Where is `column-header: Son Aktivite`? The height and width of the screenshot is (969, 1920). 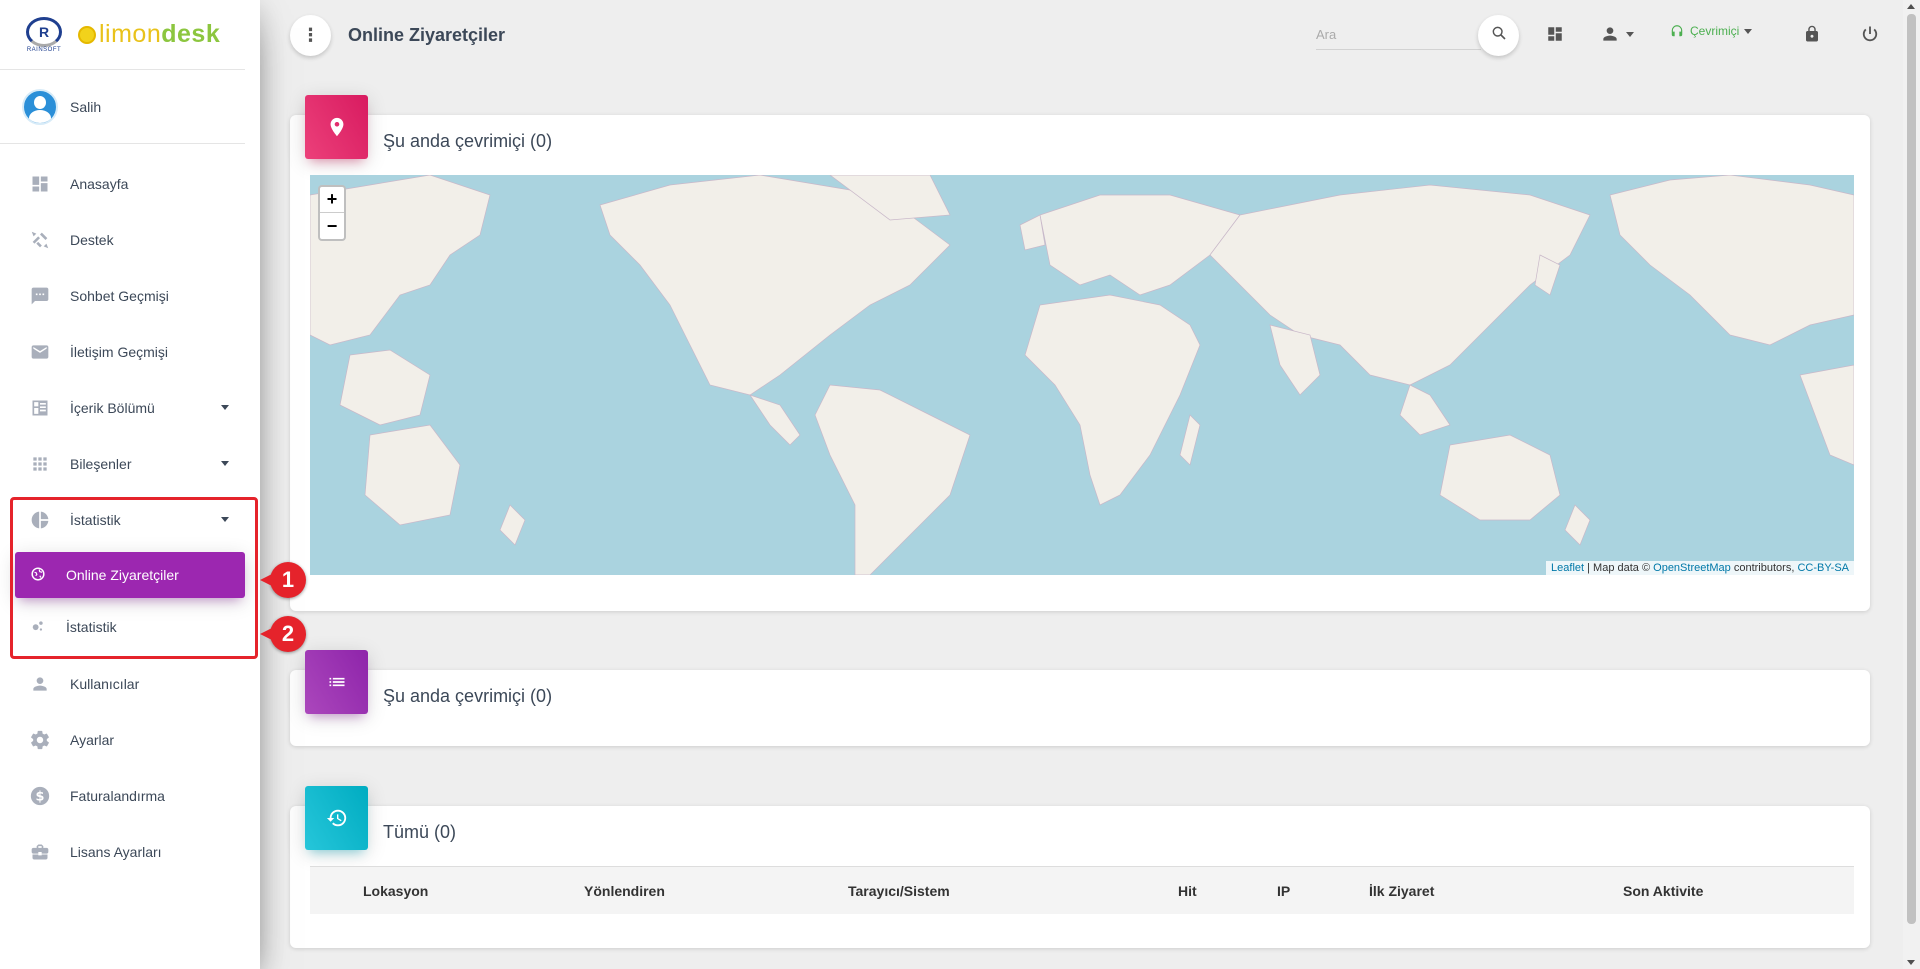 column-header: Son Aktivite is located at coordinates (1663, 891).